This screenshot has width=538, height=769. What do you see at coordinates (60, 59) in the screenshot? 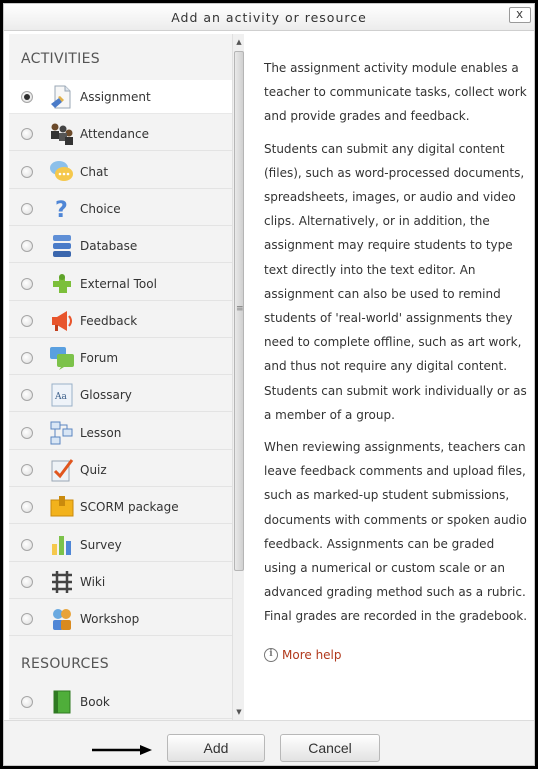
I see `activities-heading: ACTIVITIES` at bounding box center [60, 59].